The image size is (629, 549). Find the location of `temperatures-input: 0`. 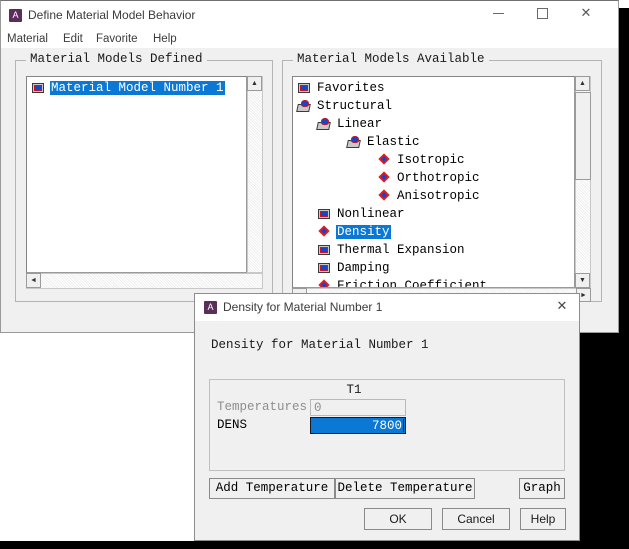

temperatures-input: 0 is located at coordinates (358, 407).